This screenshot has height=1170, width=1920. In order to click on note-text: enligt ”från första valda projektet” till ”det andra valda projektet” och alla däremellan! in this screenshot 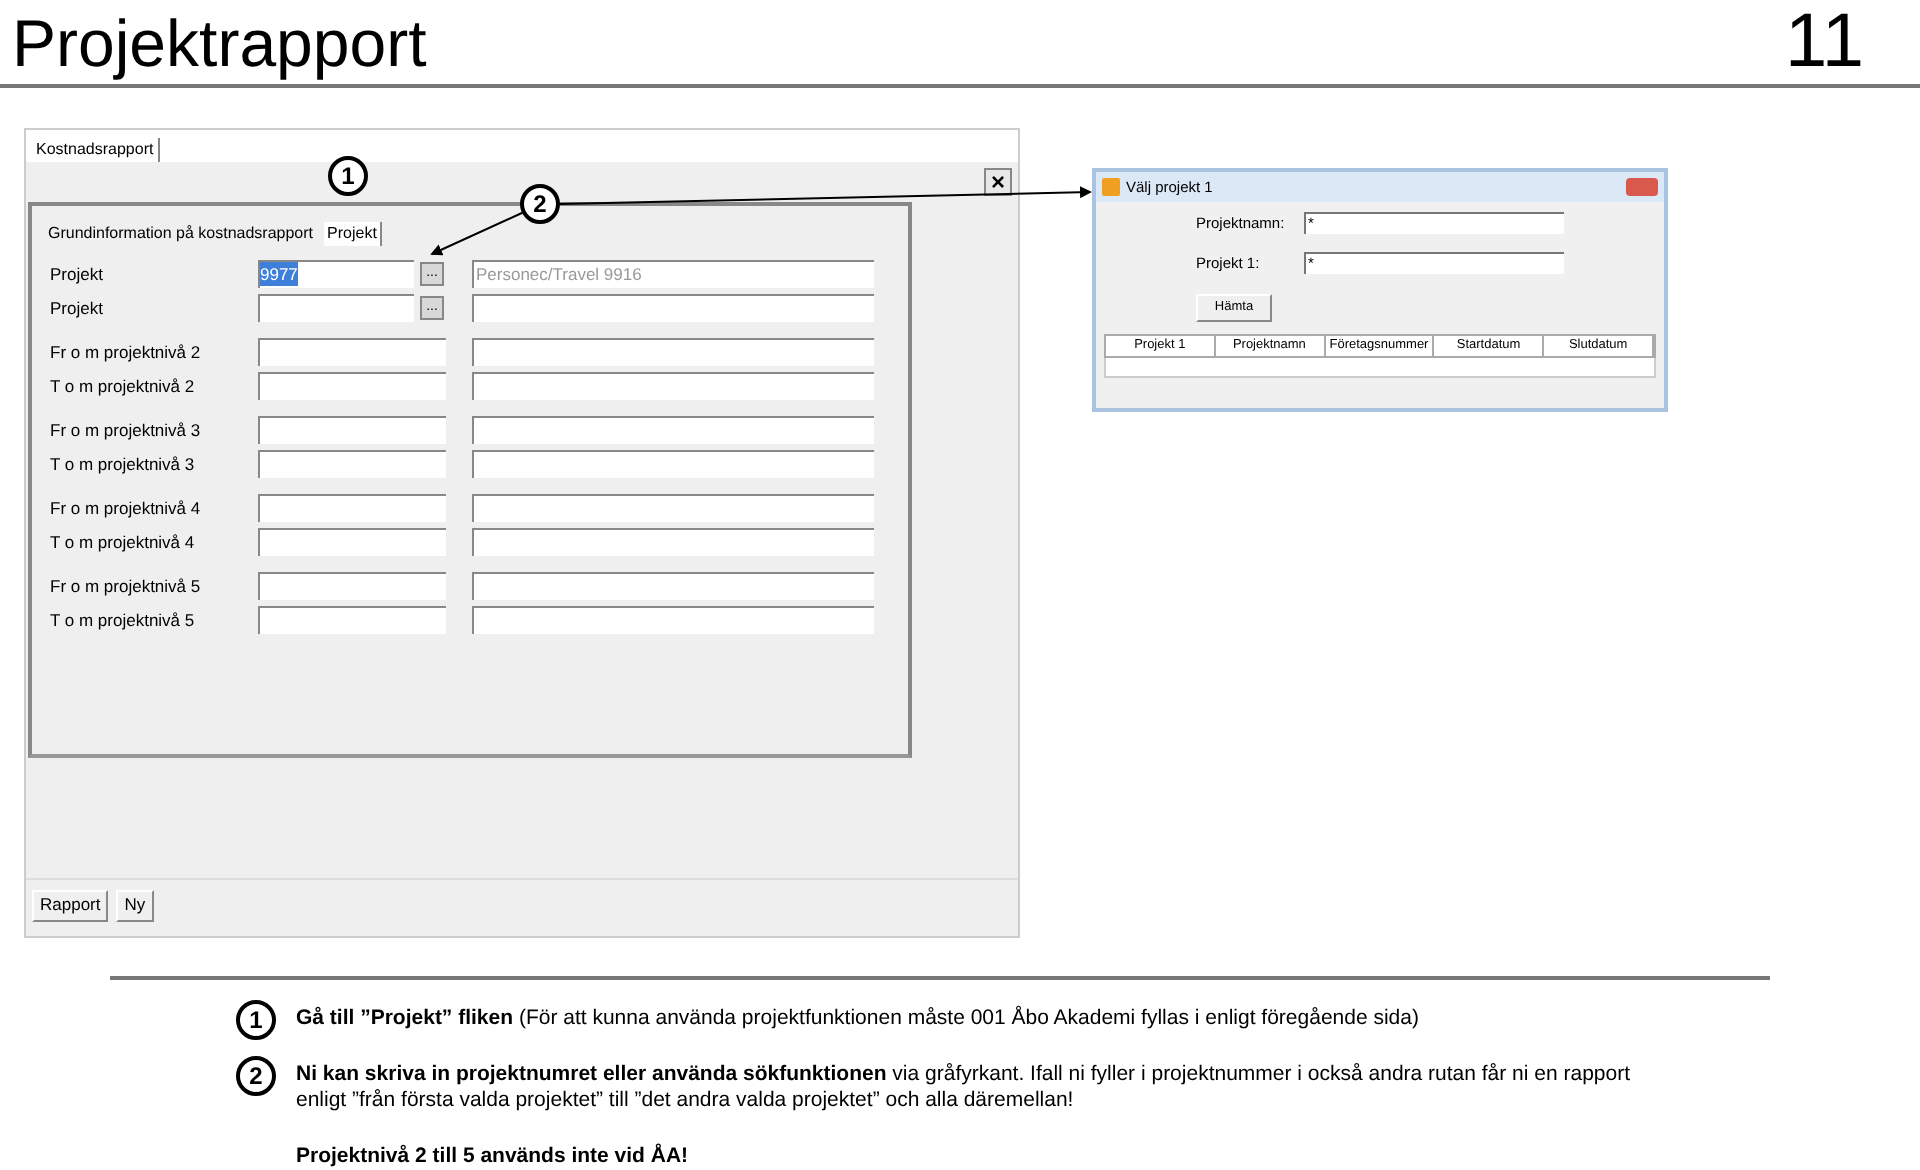, I will do `click(686, 1101)`.